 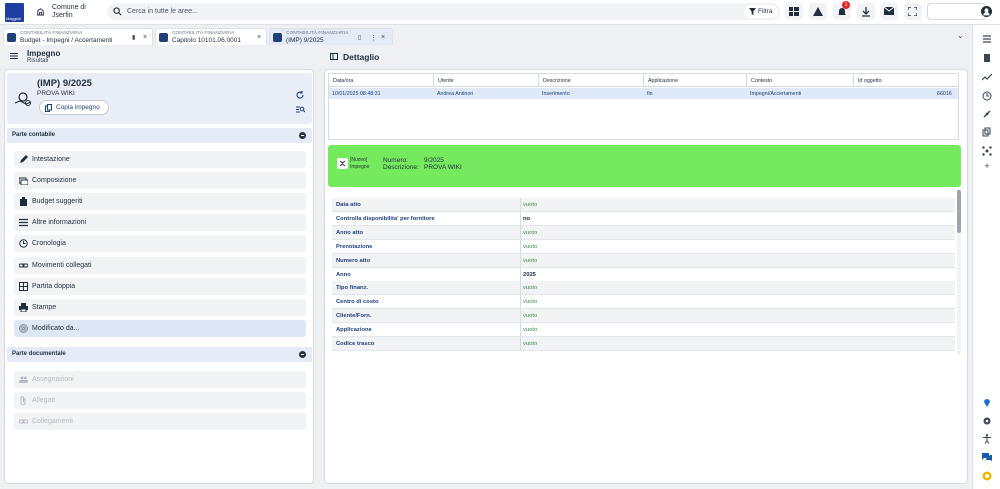 What do you see at coordinates (987, 402) in the screenshot?
I see `location-icon` at bounding box center [987, 402].